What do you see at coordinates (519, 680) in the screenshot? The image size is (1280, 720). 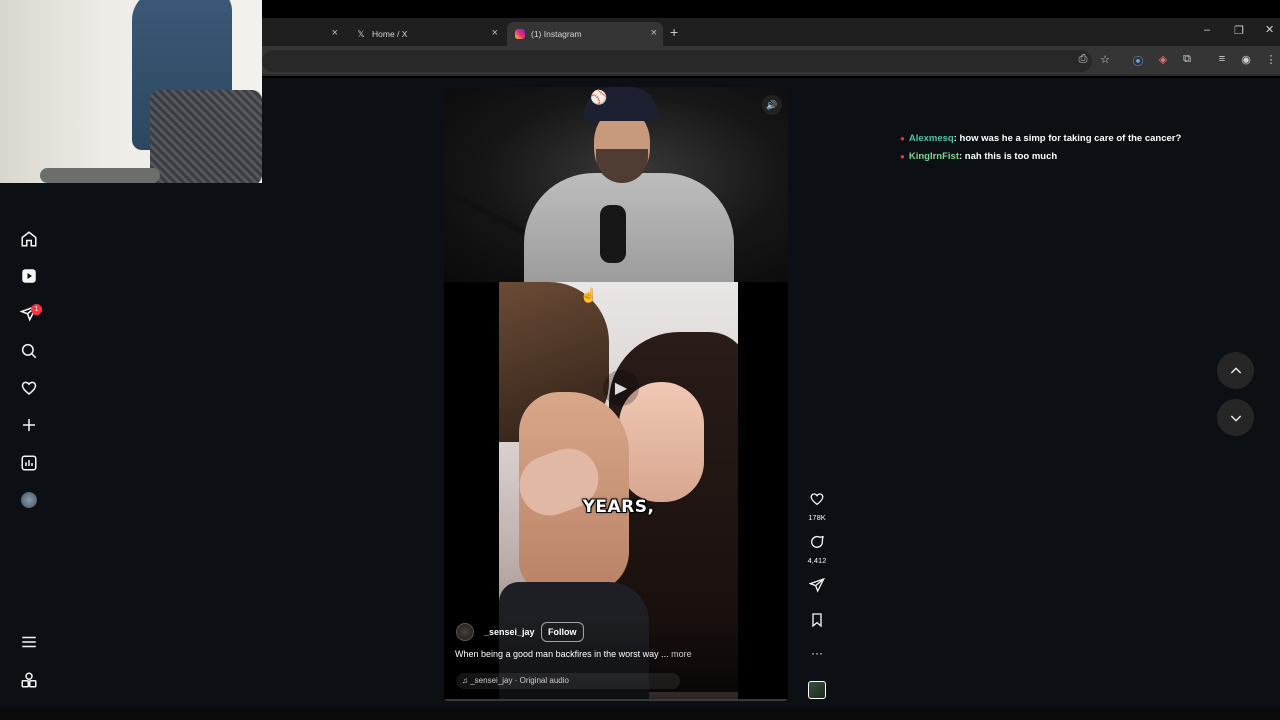 I see `audio-label: _sensei_jay · Original audio` at bounding box center [519, 680].